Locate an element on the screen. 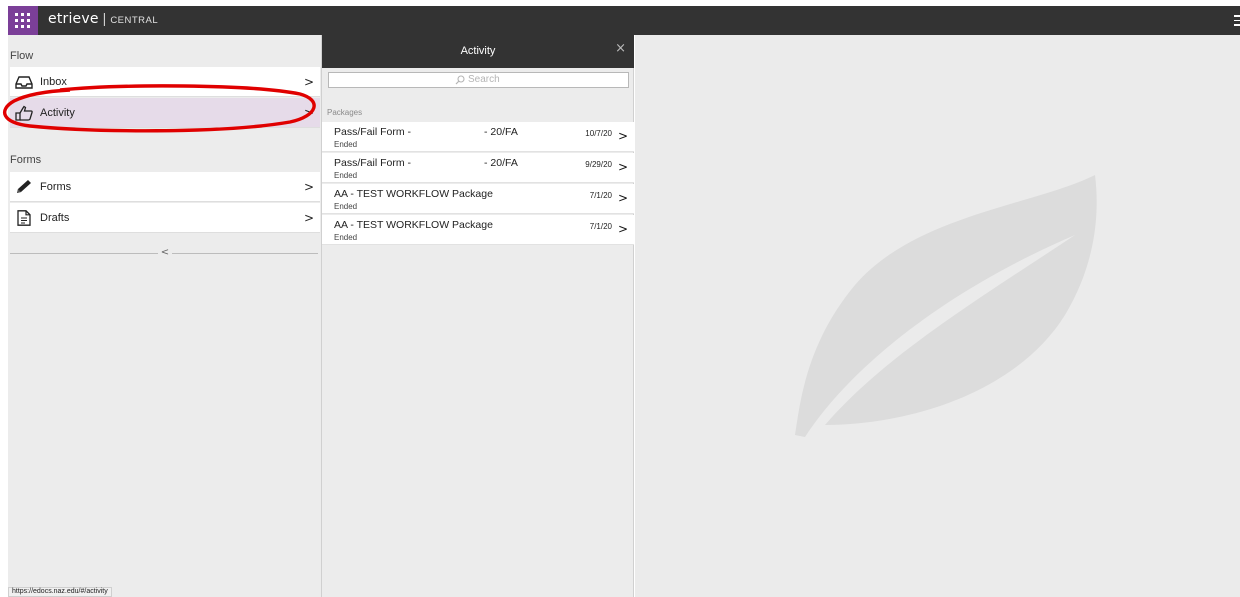 The height and width of the screenshot is (597, 1240). package-row: Pass/Fail Form - - 20/FA Ended 9/29/20 > is located at coordinates (478, 168).